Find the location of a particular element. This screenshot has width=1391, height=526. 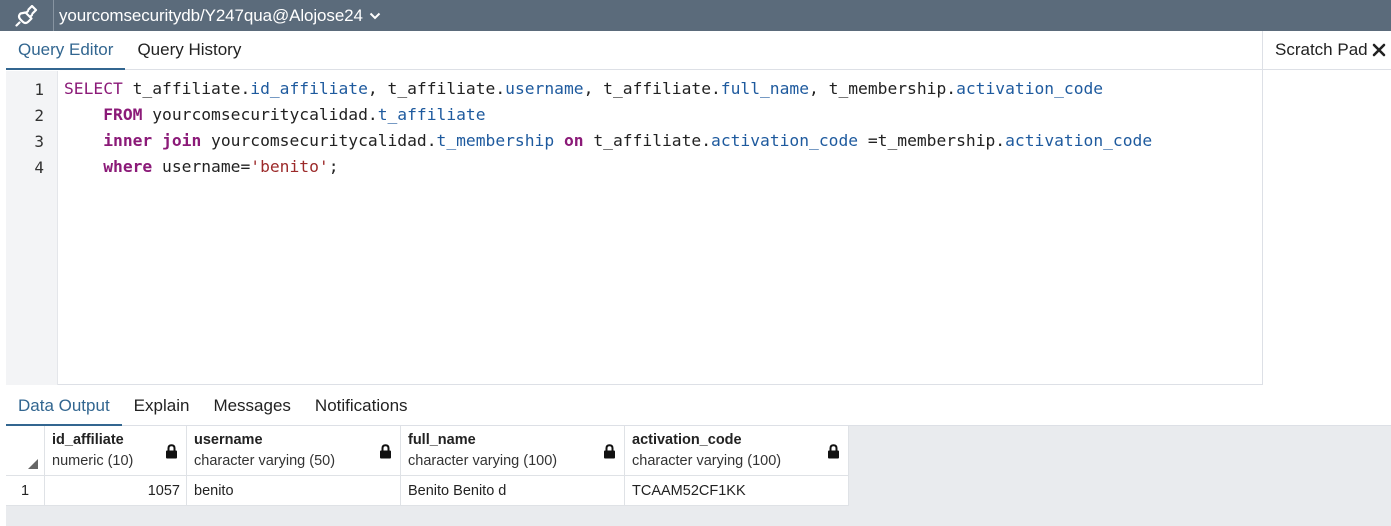

line-number: 4 is located at coordinates (39, 167).